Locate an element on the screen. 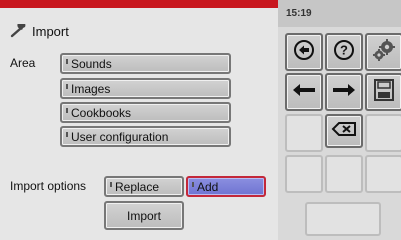  settings-gears-icon is located at coordinates (384, 52).